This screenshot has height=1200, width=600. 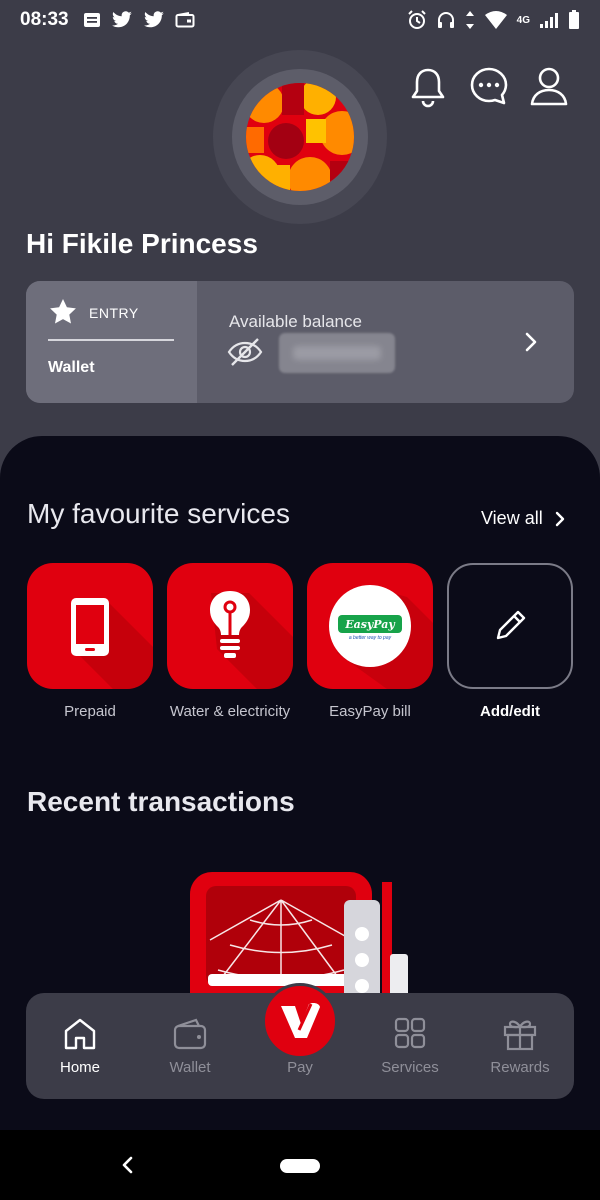 I want to click on system-icons: 4G, so click(x=493, y=20).